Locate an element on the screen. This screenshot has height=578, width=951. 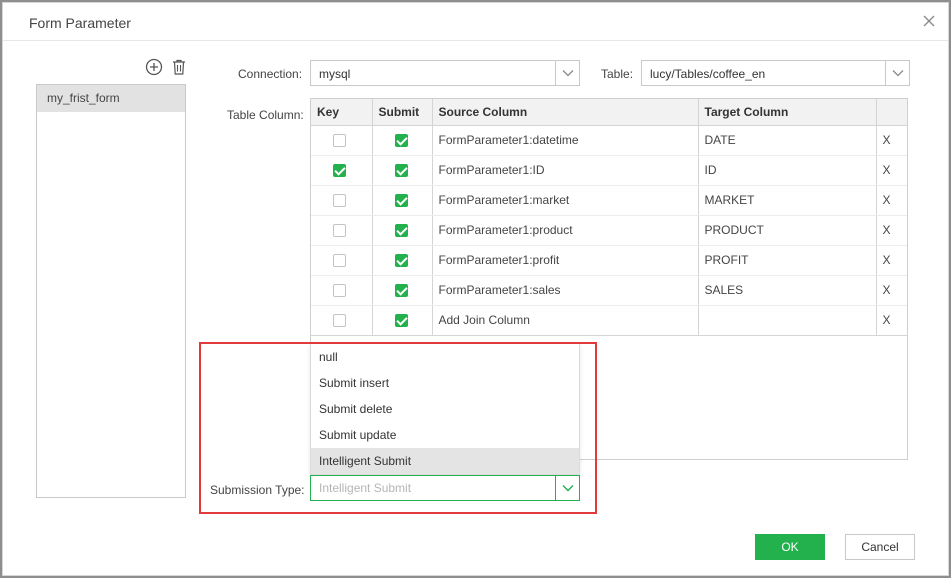
source-column-cell: FormParameter1:product is located at coordinates (565, 230).